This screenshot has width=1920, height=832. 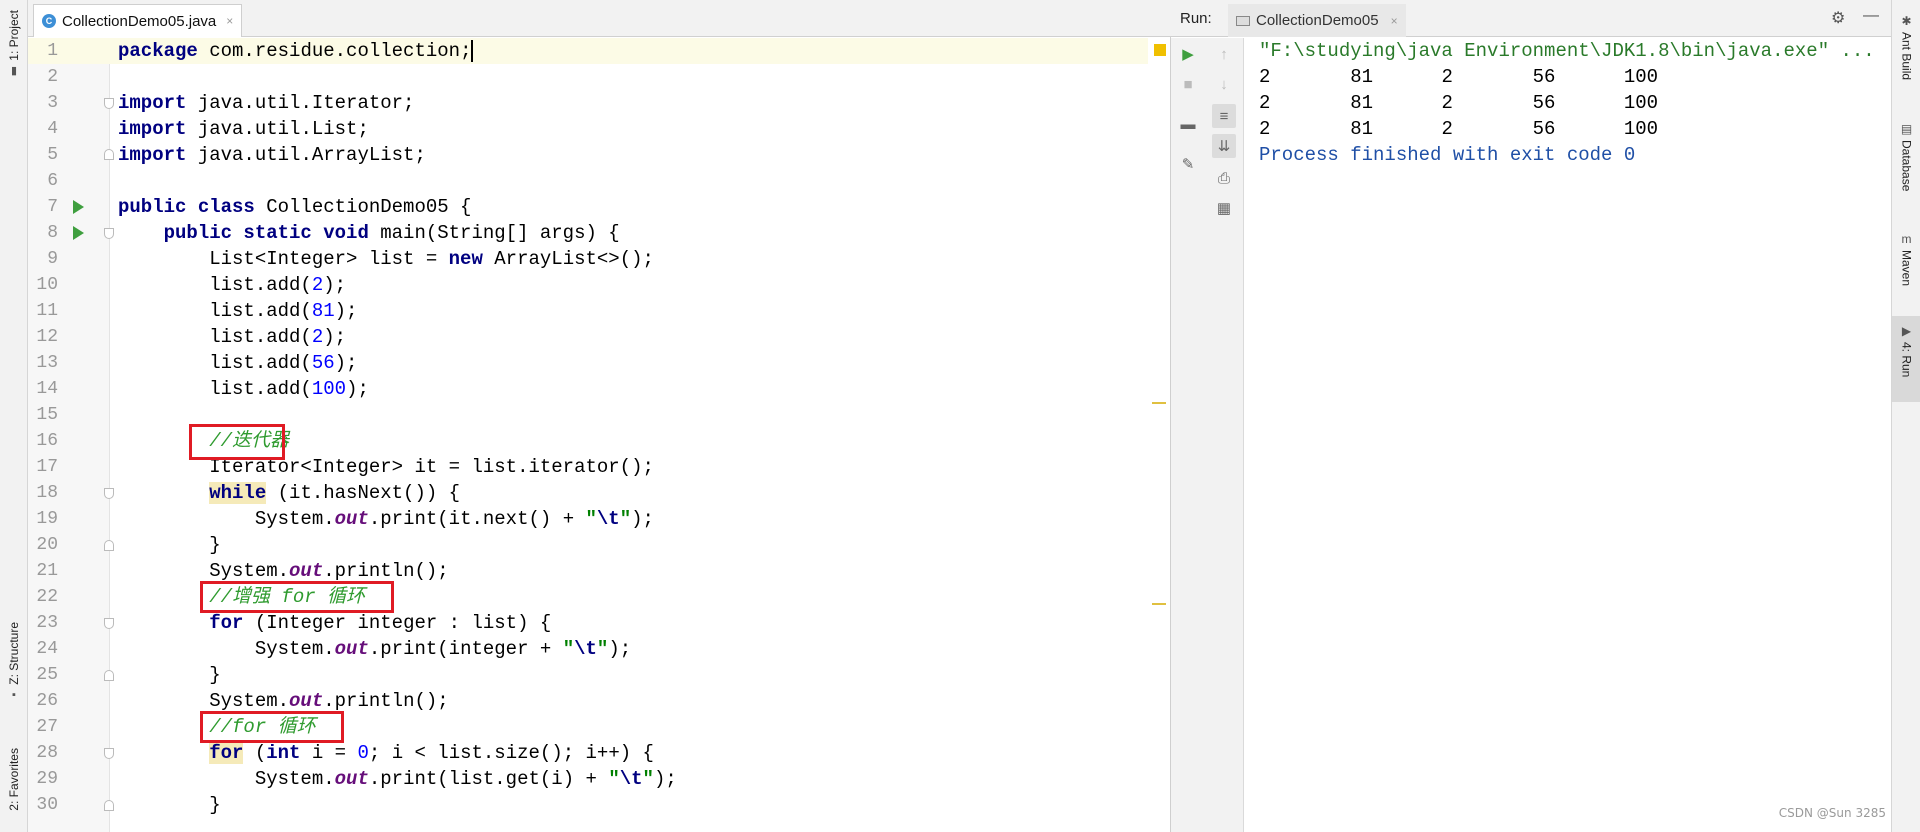 I want to click on code-line-25: 25 }, so click(x=588, y=675).